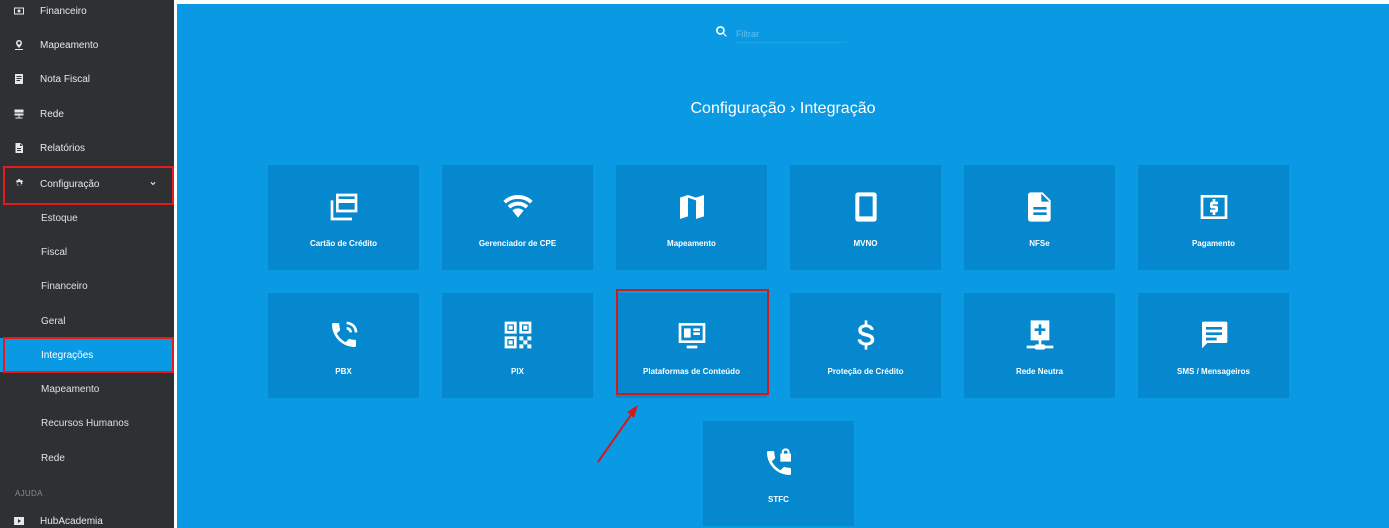  Describe the element at coordinates (88, 355) in the screenshot. I see `highlight-integracoes` at that location.